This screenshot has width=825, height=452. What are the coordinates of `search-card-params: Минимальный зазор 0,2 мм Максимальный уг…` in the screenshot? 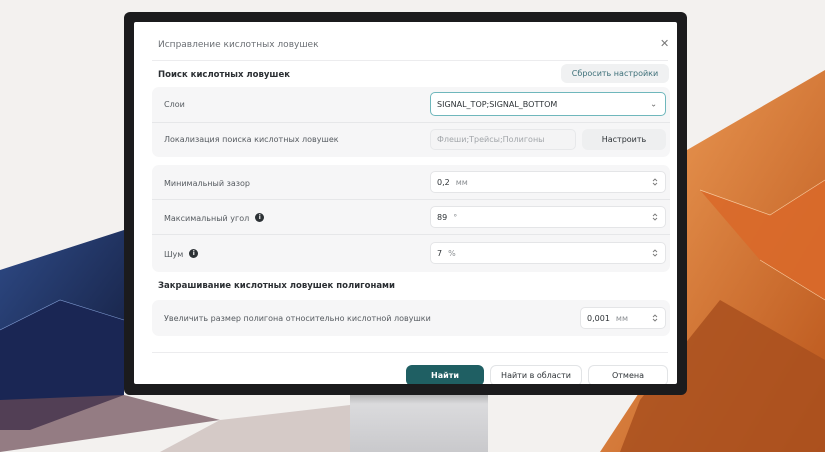 It's located at (411, 218).